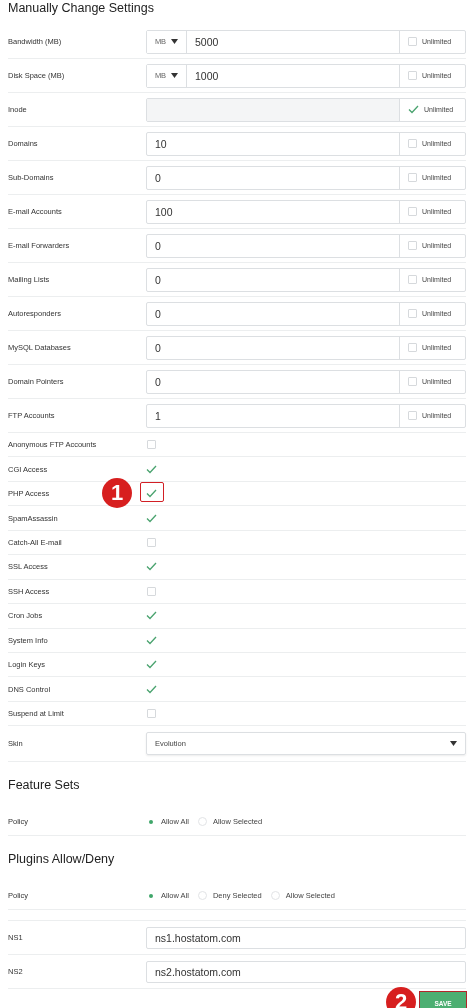  What do you see at coordinates (61, 859) in the screenshot?
I see `section-heading: Plugins Allow/Deny` at bounding box center [61, 859].